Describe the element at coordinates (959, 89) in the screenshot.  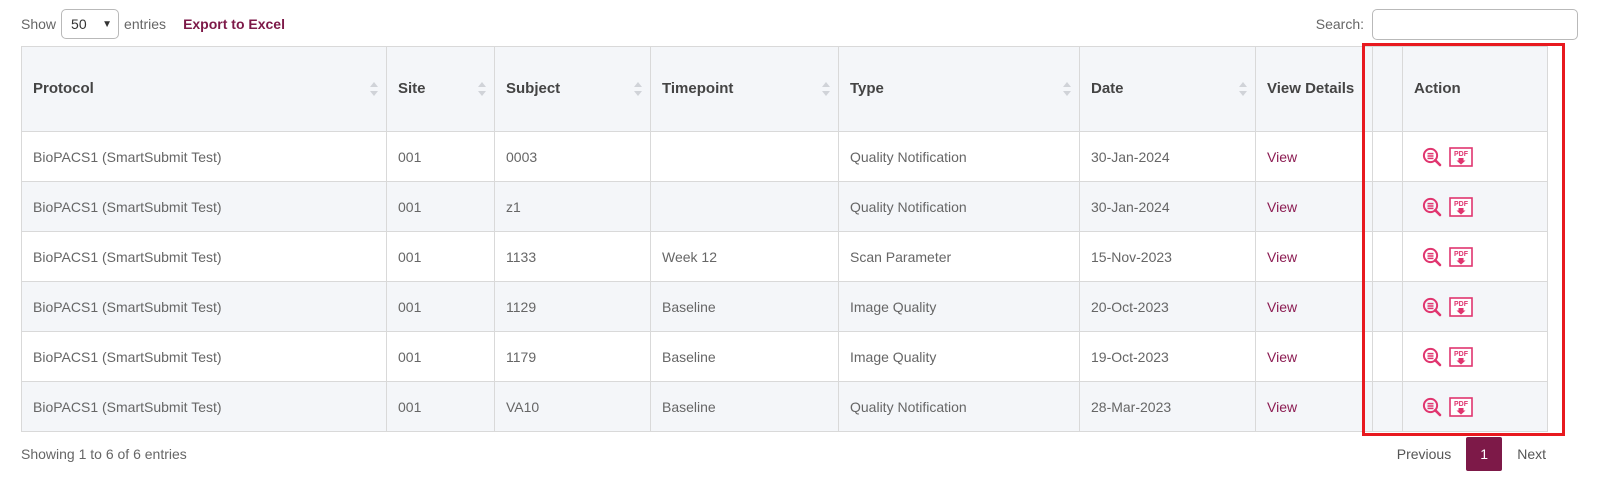
I see `column-header-type: Type` at that location.